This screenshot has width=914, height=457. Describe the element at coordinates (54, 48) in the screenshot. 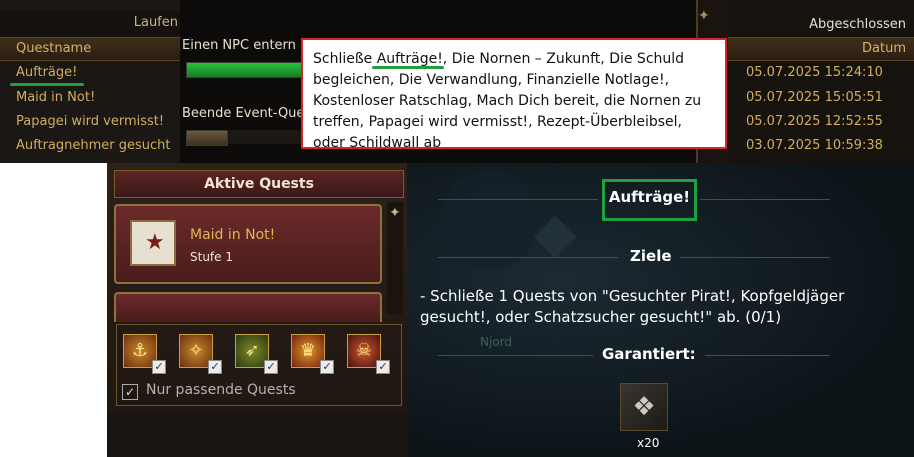

I see `questname-column-label: Questname` at that location.